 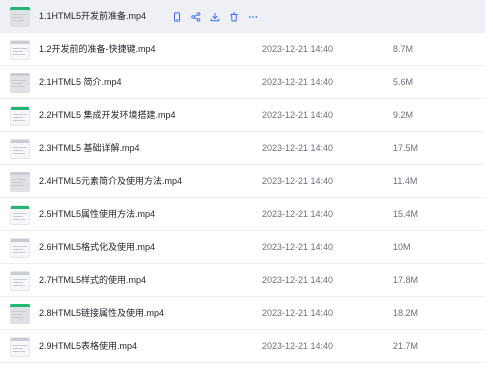 What do you see at coordinates (403, 49) in the screenshot?
I see `file-size: 8.7M` at bounding box center [403, 49].